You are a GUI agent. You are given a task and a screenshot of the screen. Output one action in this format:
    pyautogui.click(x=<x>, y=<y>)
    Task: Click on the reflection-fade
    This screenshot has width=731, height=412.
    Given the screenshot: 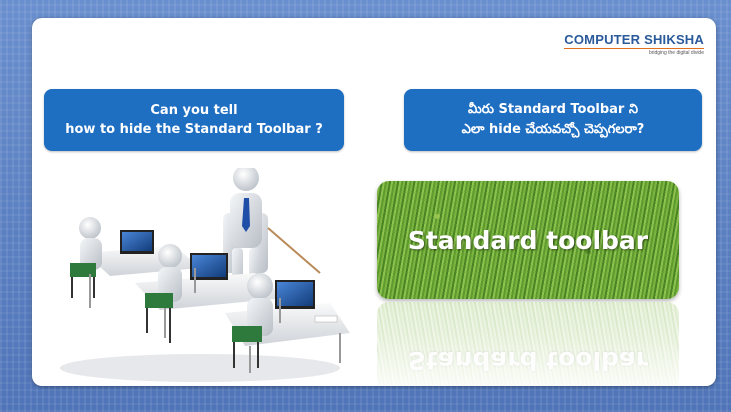 What is the action you would take?
    pyautogui.click(x=528, y=344)
    